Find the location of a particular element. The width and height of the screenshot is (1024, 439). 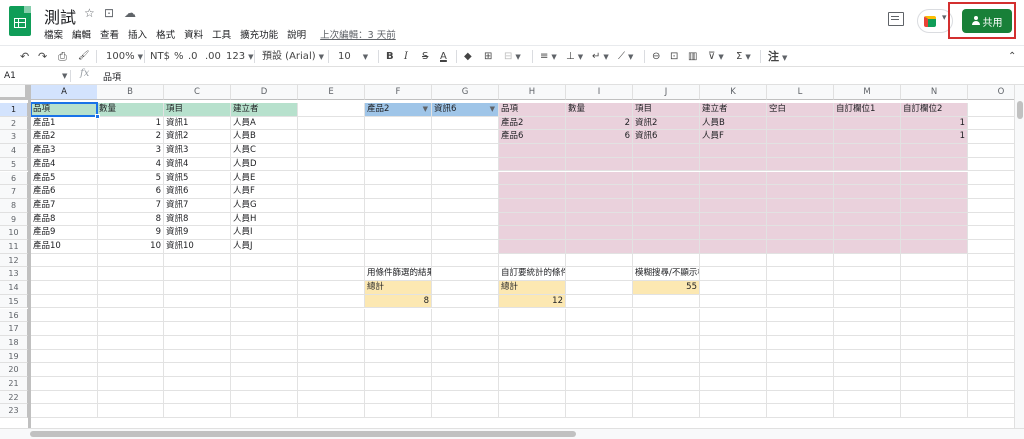

column-header-d: D is located at coordinates (264, 92).